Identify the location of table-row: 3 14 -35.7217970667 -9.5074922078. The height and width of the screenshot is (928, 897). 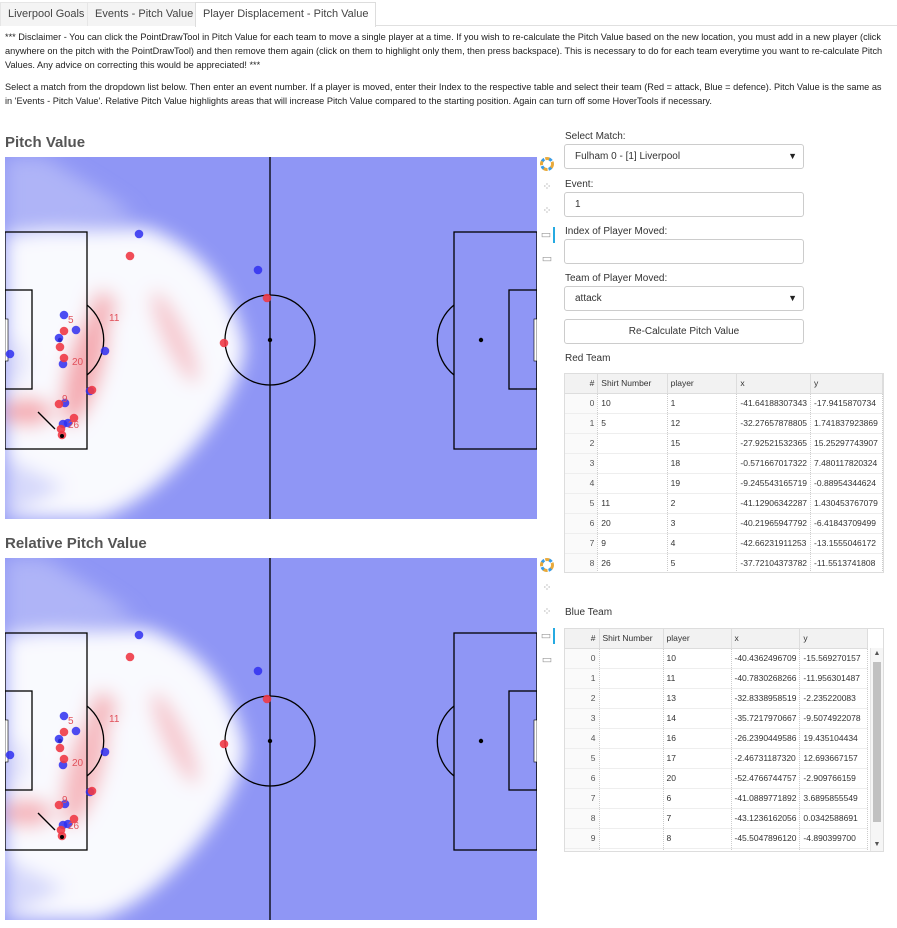
(717, 718).